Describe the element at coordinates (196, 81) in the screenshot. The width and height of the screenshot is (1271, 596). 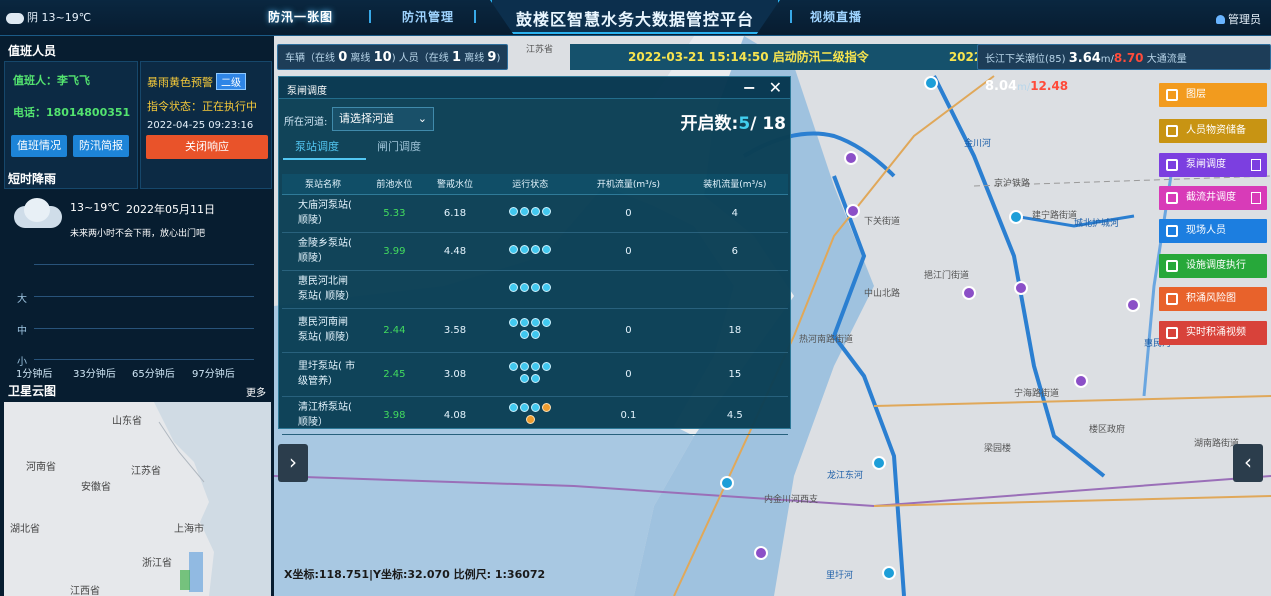
I see `warning-text: 暴雨黄色预警 二级` at that location.